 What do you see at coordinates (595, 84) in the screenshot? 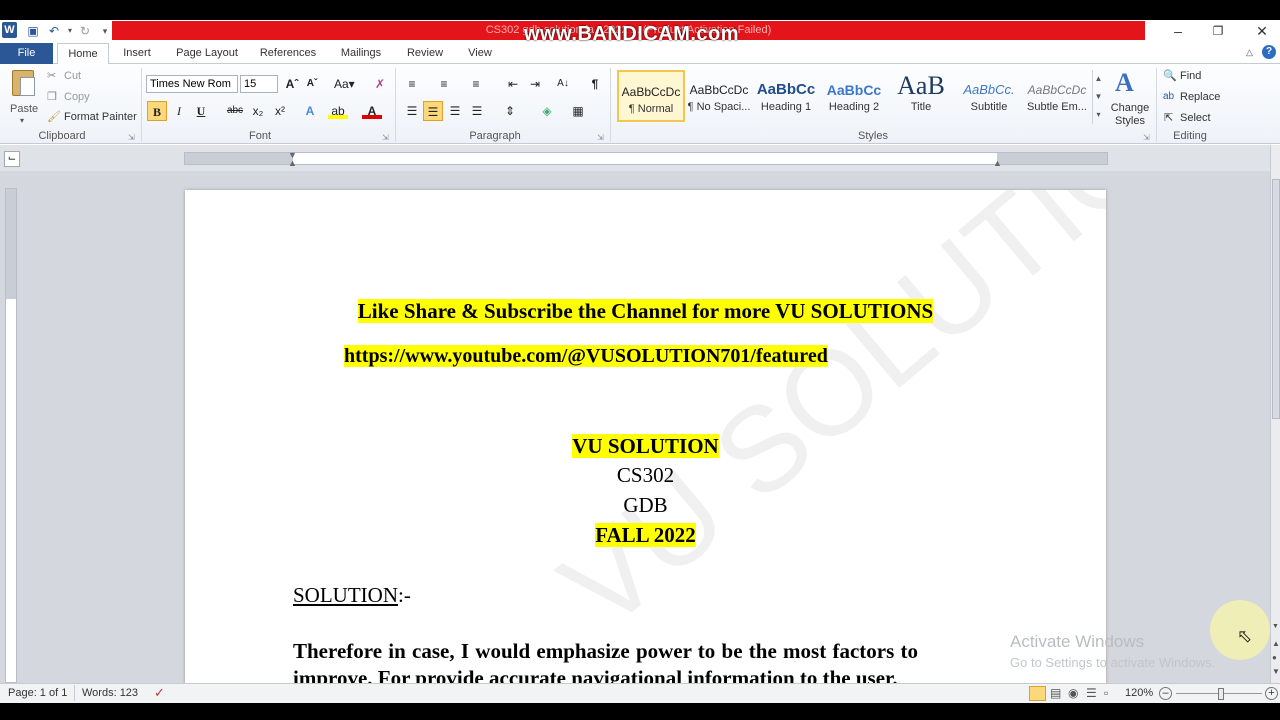
I see `show-marks-button: ¶` at bounding box center [595, 84].